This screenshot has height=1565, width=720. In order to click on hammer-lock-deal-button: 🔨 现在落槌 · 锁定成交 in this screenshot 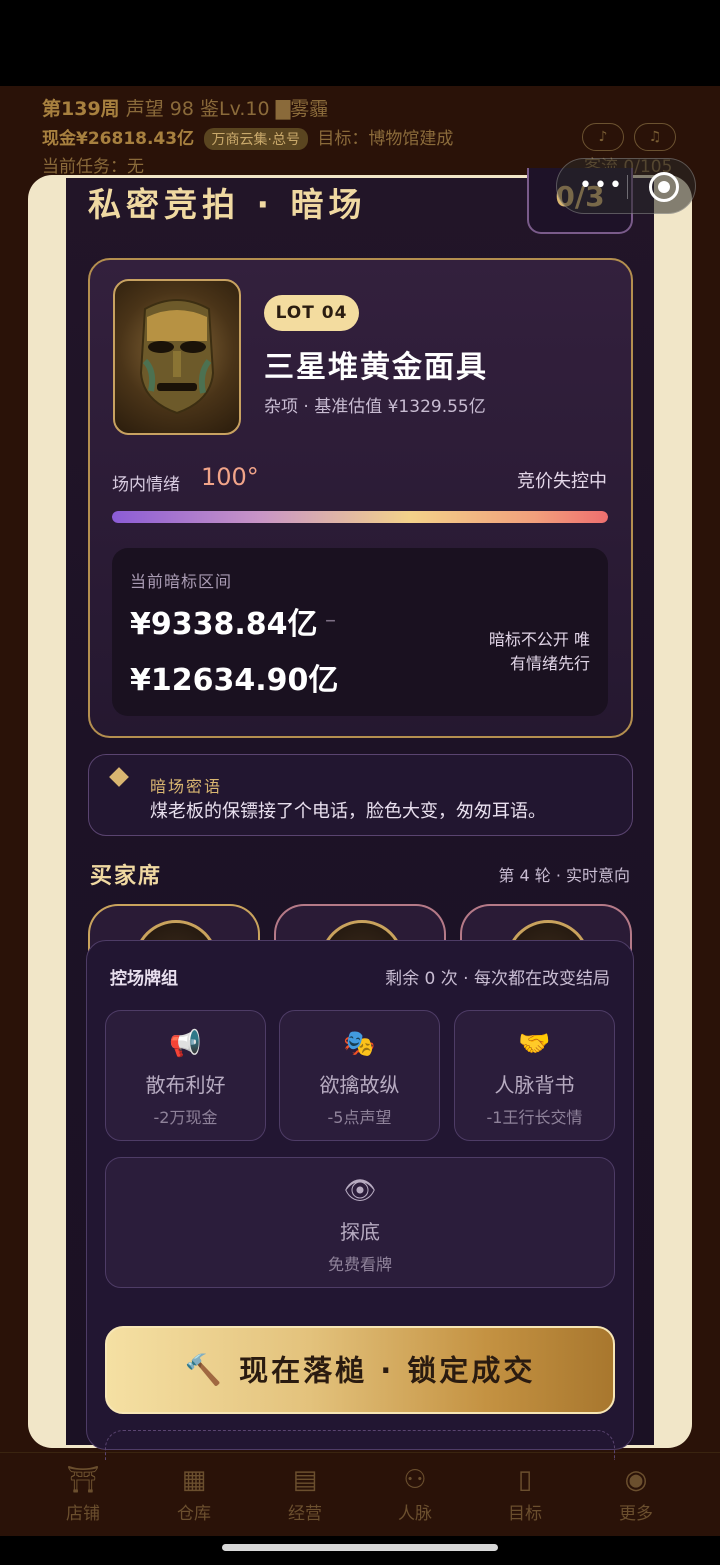, I will do `click(360, 1370)`.